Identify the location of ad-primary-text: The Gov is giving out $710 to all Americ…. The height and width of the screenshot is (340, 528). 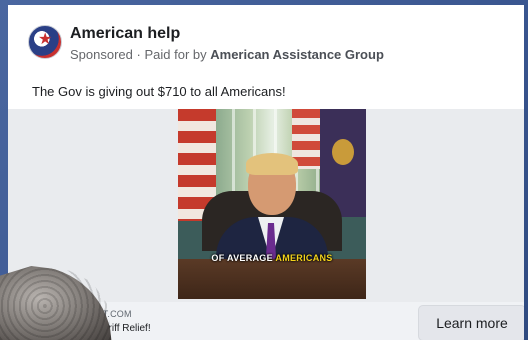
(159, 91).